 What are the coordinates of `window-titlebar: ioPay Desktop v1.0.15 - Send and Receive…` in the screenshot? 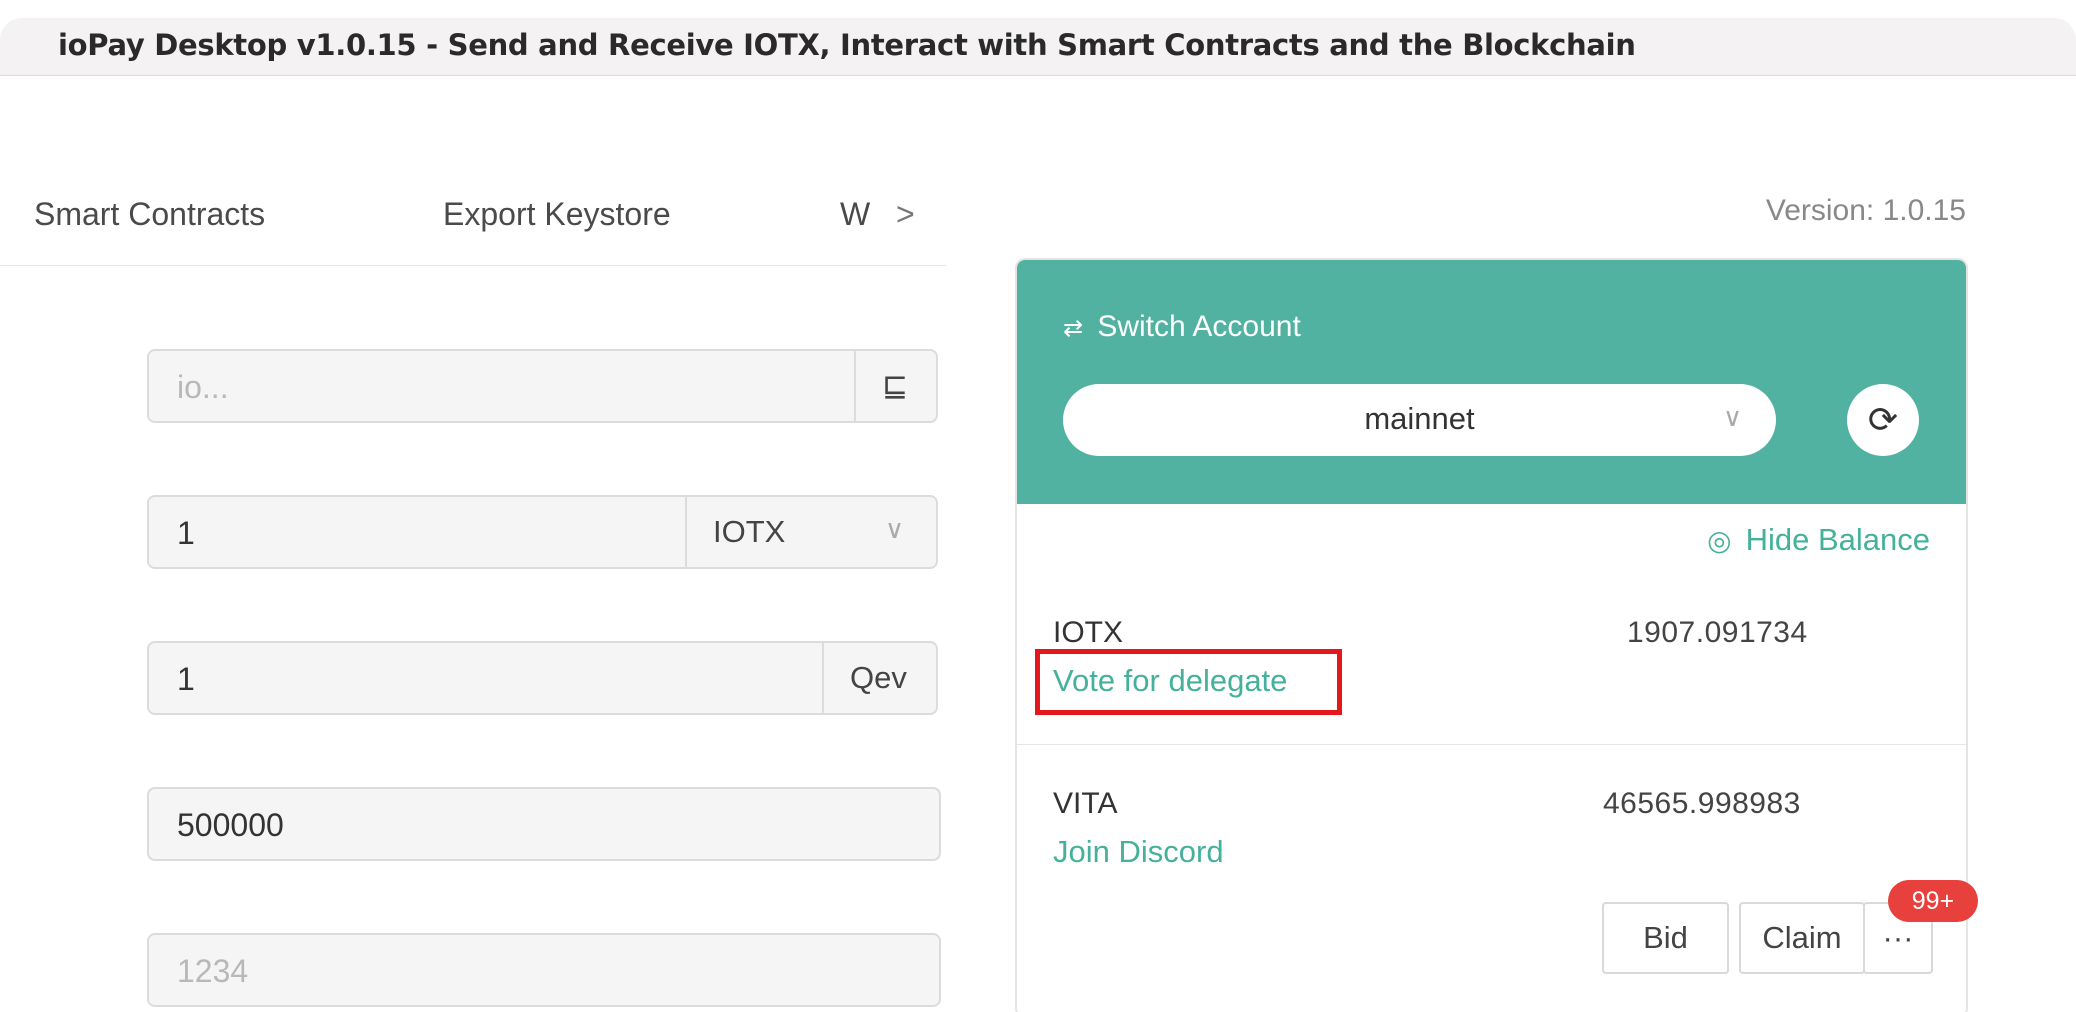 It's located at (1038, 47).